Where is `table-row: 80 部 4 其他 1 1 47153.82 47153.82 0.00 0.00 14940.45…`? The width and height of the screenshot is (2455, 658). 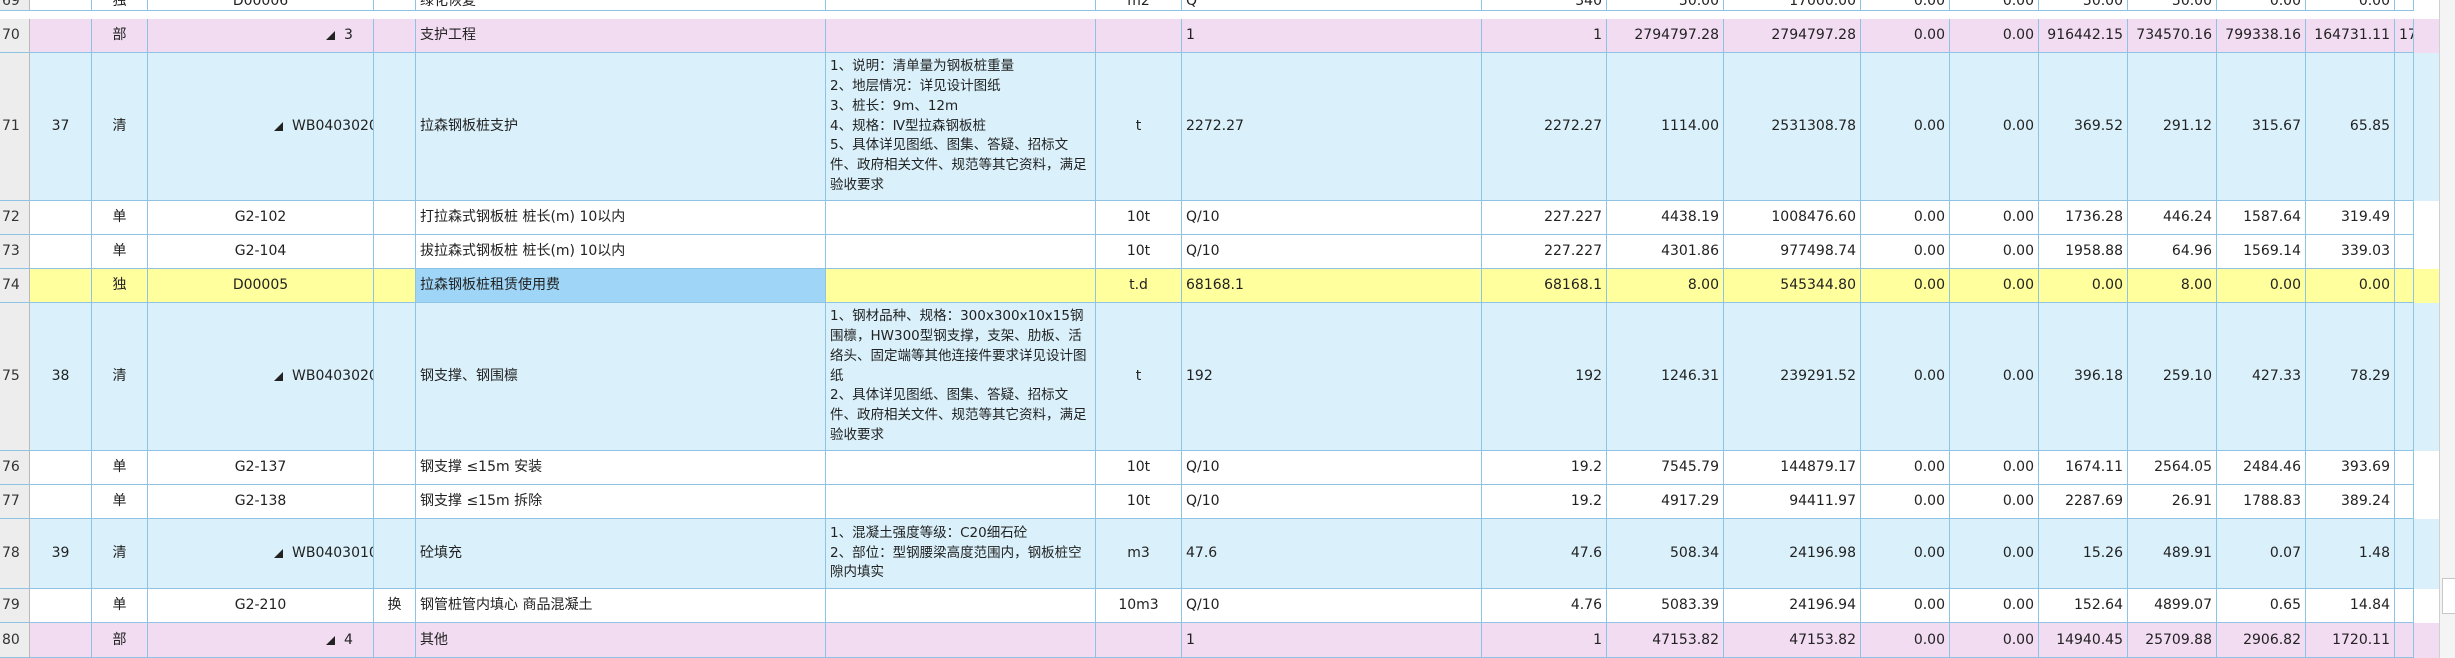 table-row: 80 部 4 其他 1 1 47153.82 47153.82 0.00 0.00 14940.45… is located at coordinates (1219, 640).